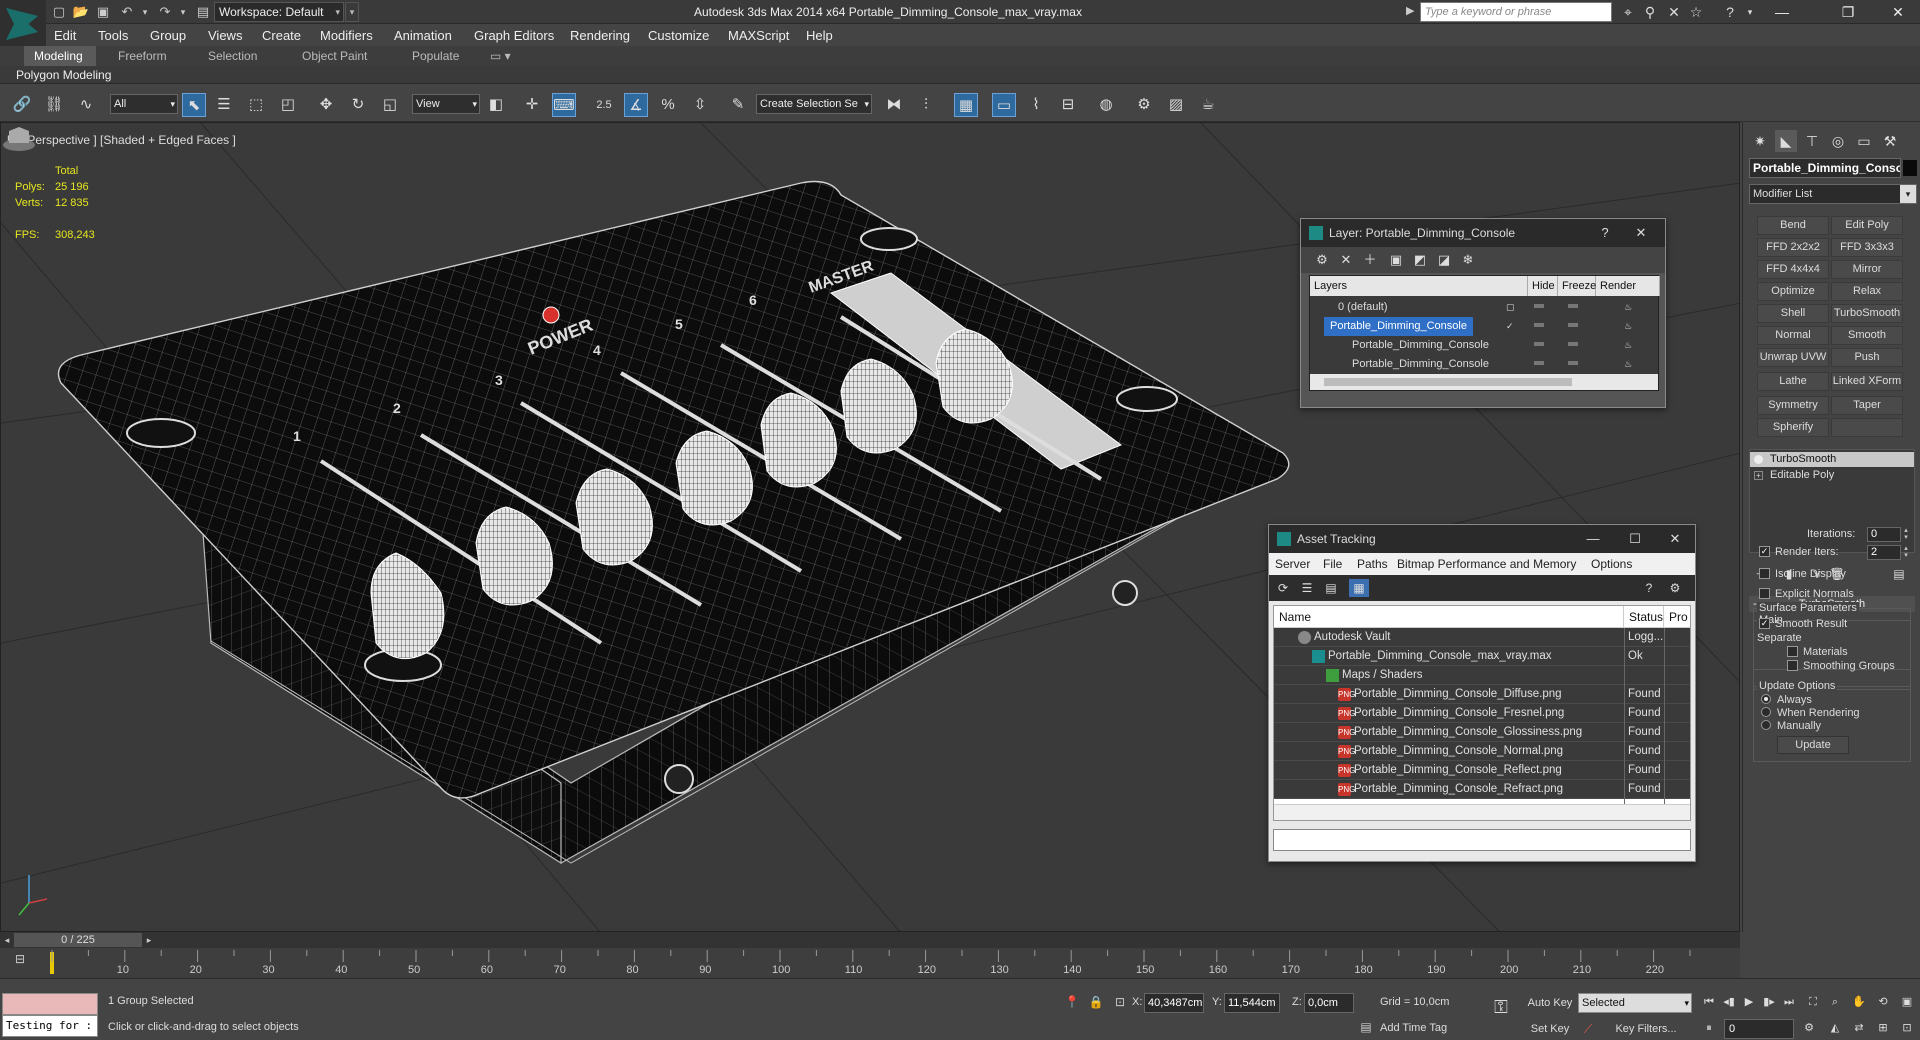  Describe the element at coordinates (1410, 10) in the screenshot. I see `search-expand-icon: ▶` at that location.